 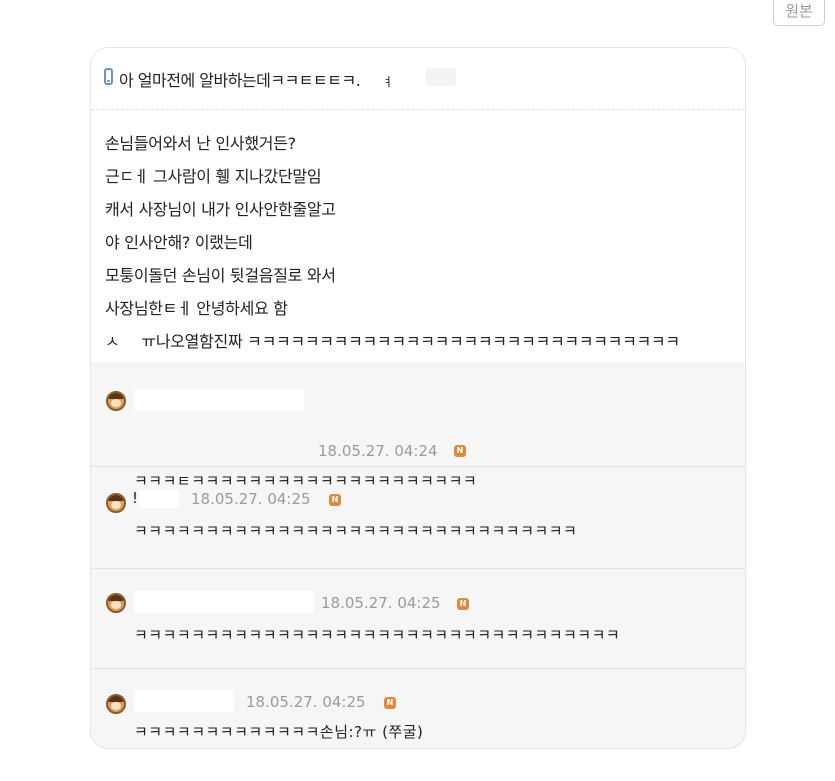 I want to click on comment-text: ㅋㅋㅋㅋㅋㅋㅋㅋㅋㅋㅋㅋㅋㅋㅋㅋㅋㅋㅋㅋㅋㅋㅋㅋㅋㅋㅋㅋㅋㅋㅋㅋㅋㅋ, so click(x=377, y=635).